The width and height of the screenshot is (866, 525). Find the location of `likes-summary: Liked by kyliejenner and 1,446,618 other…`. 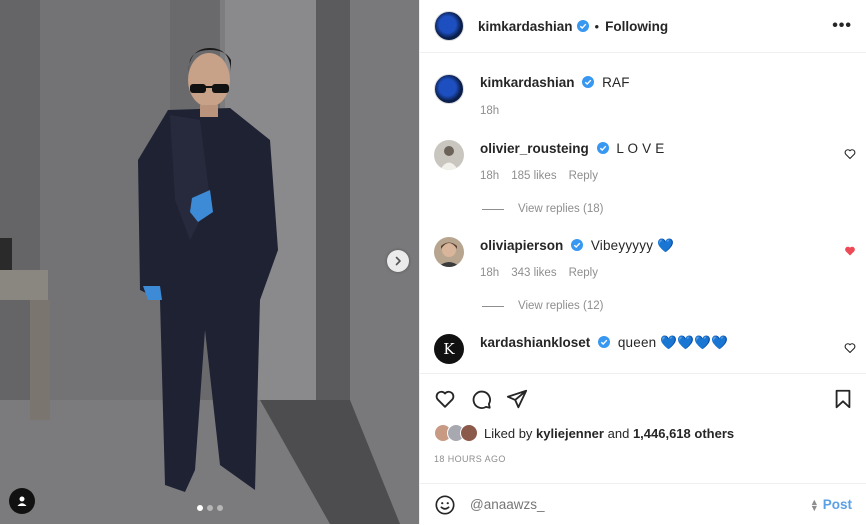

likes-summary: Liked by kyliejenner and 1,446,618 other… is located at coordinates (584, 433).